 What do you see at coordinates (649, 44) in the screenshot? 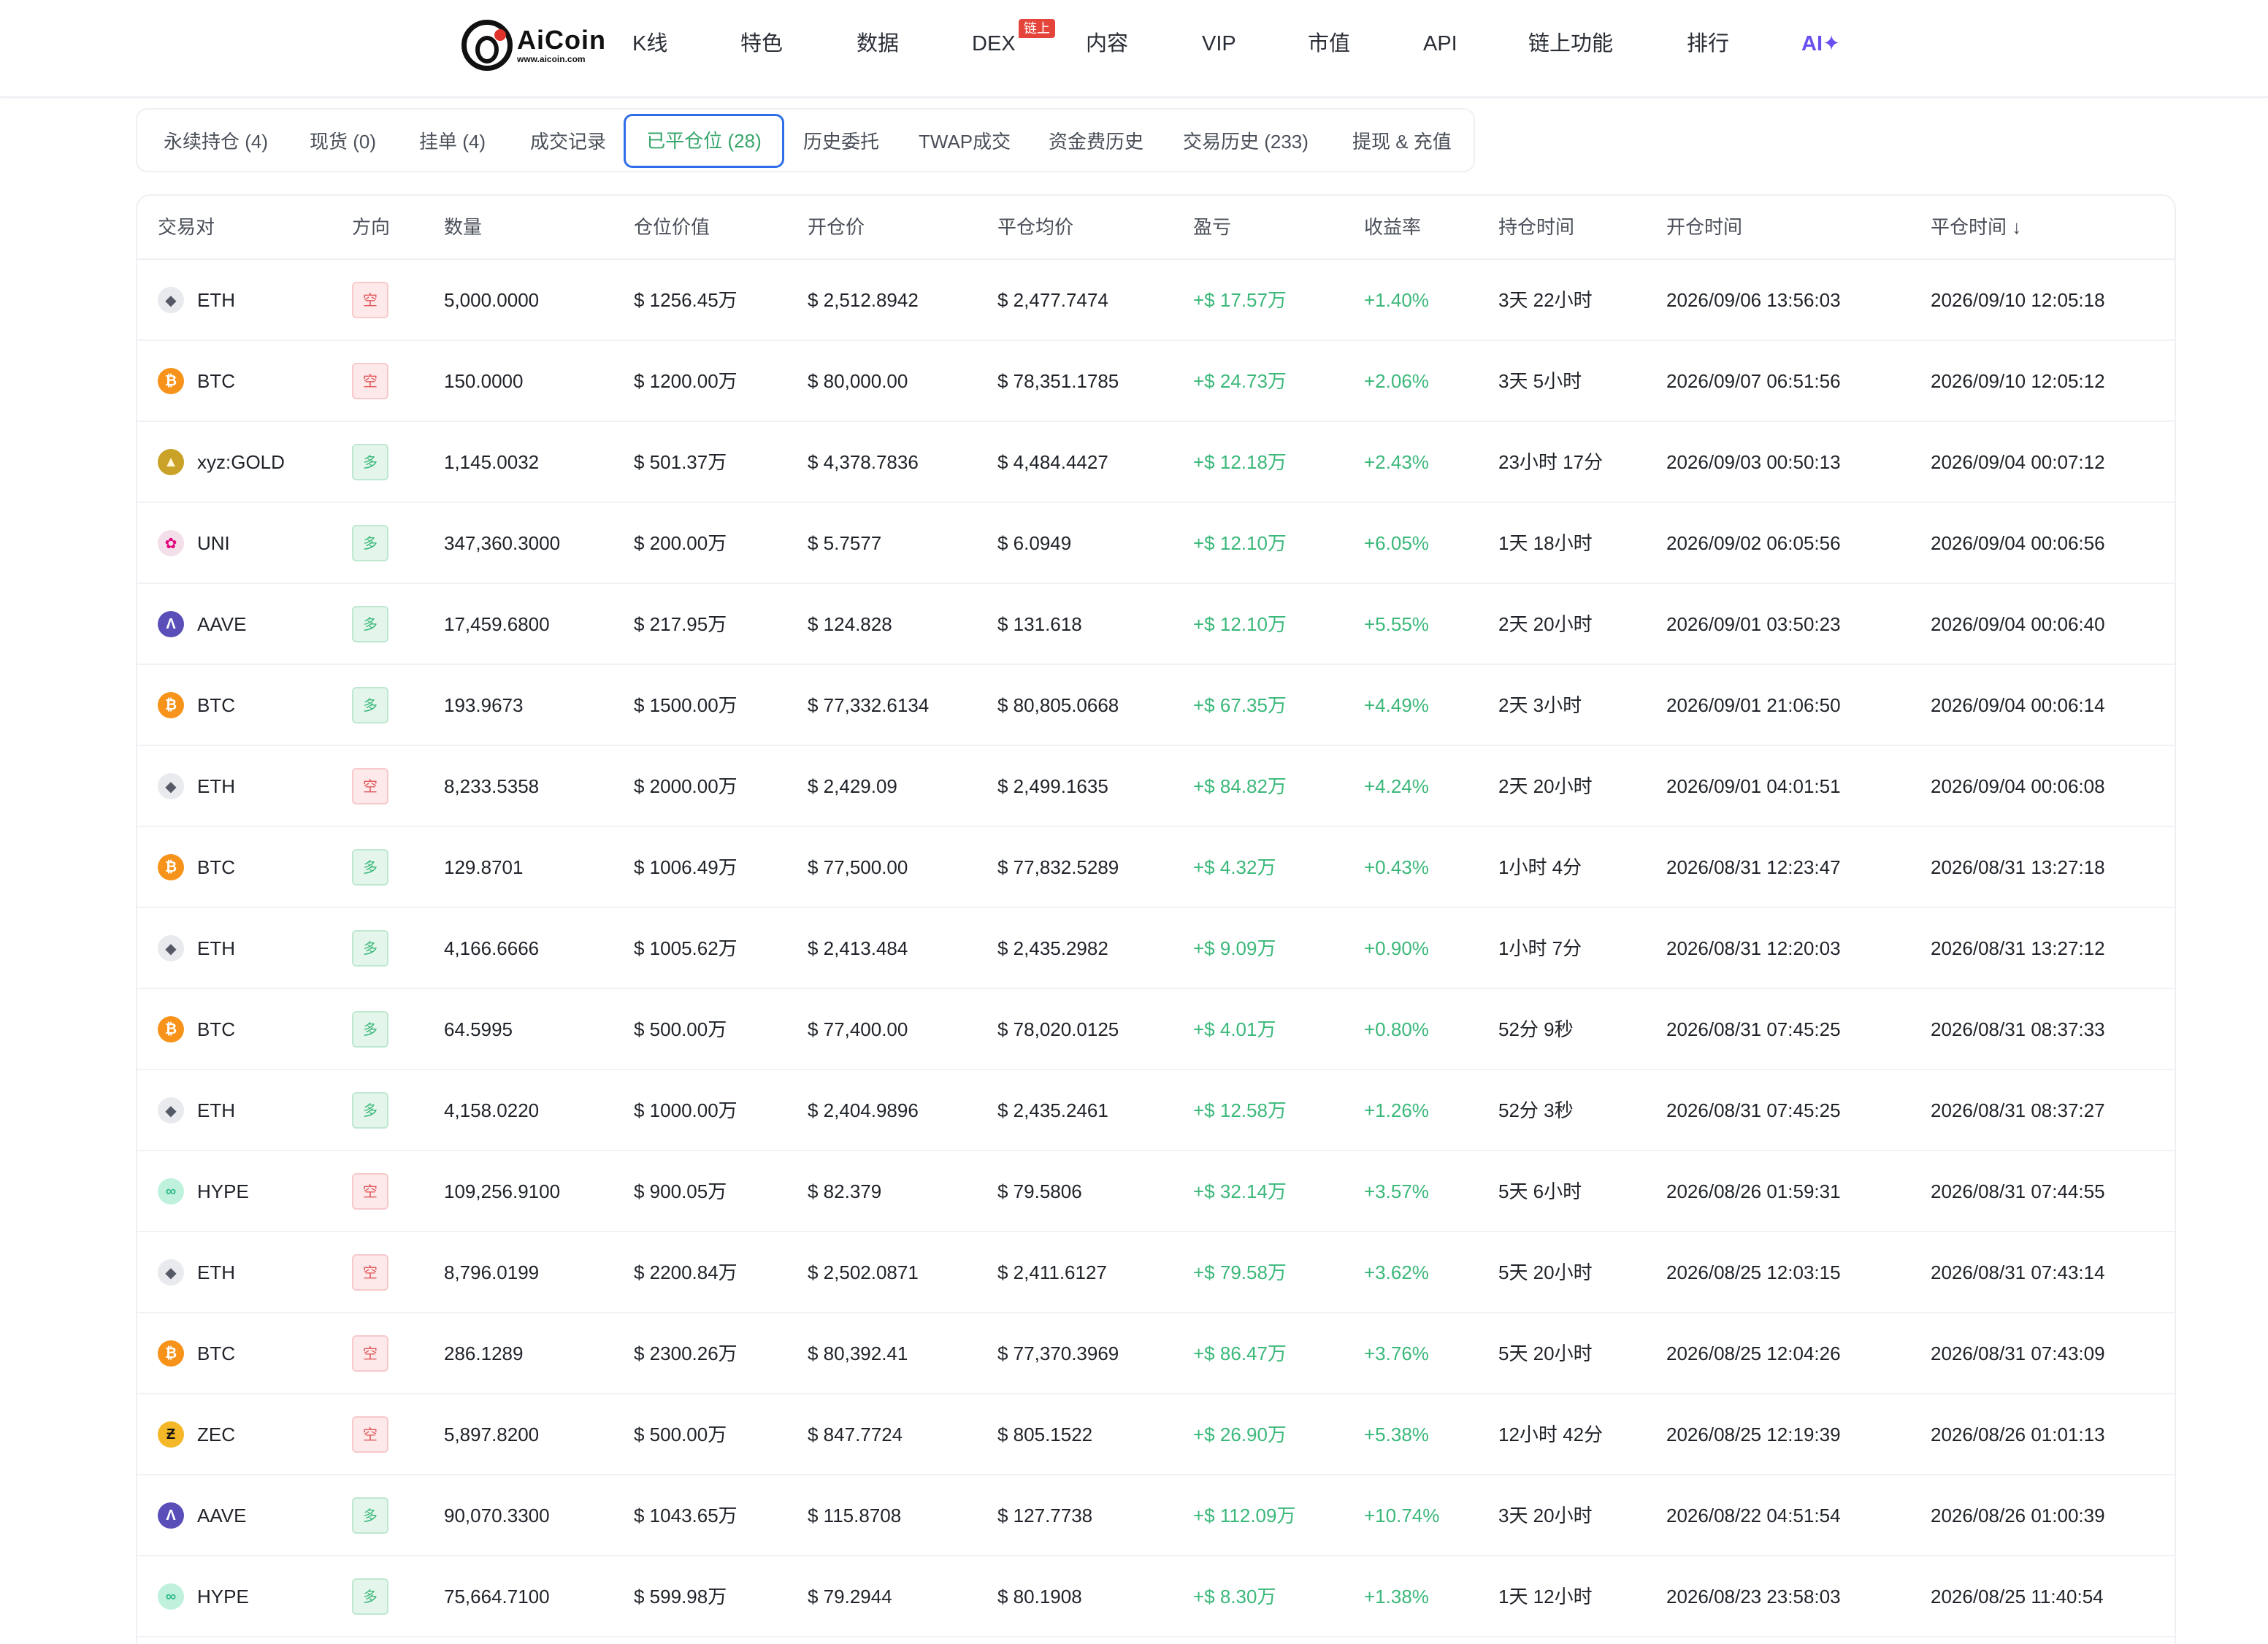
I see `nav-kline: K线` at bounding box center [649, 44].